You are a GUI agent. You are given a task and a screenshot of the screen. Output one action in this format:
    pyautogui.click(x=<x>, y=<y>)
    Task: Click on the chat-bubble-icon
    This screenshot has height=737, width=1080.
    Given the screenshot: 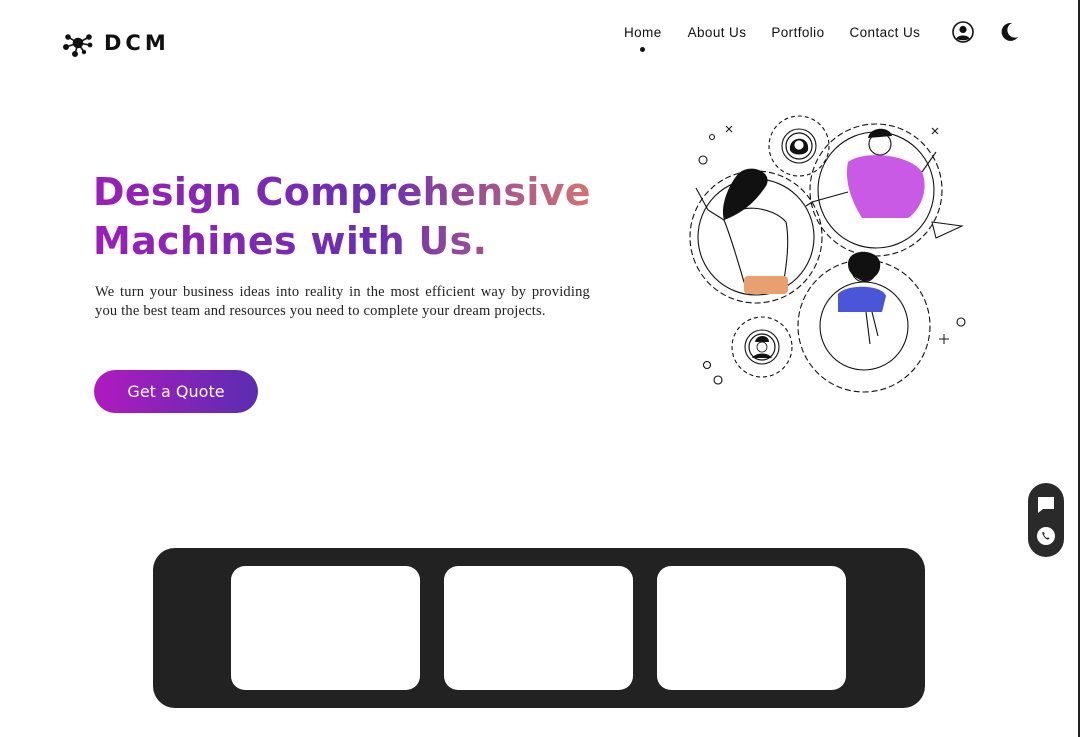 What is the action you would take?
    pyautogui.click(x=1046, y=505)
    